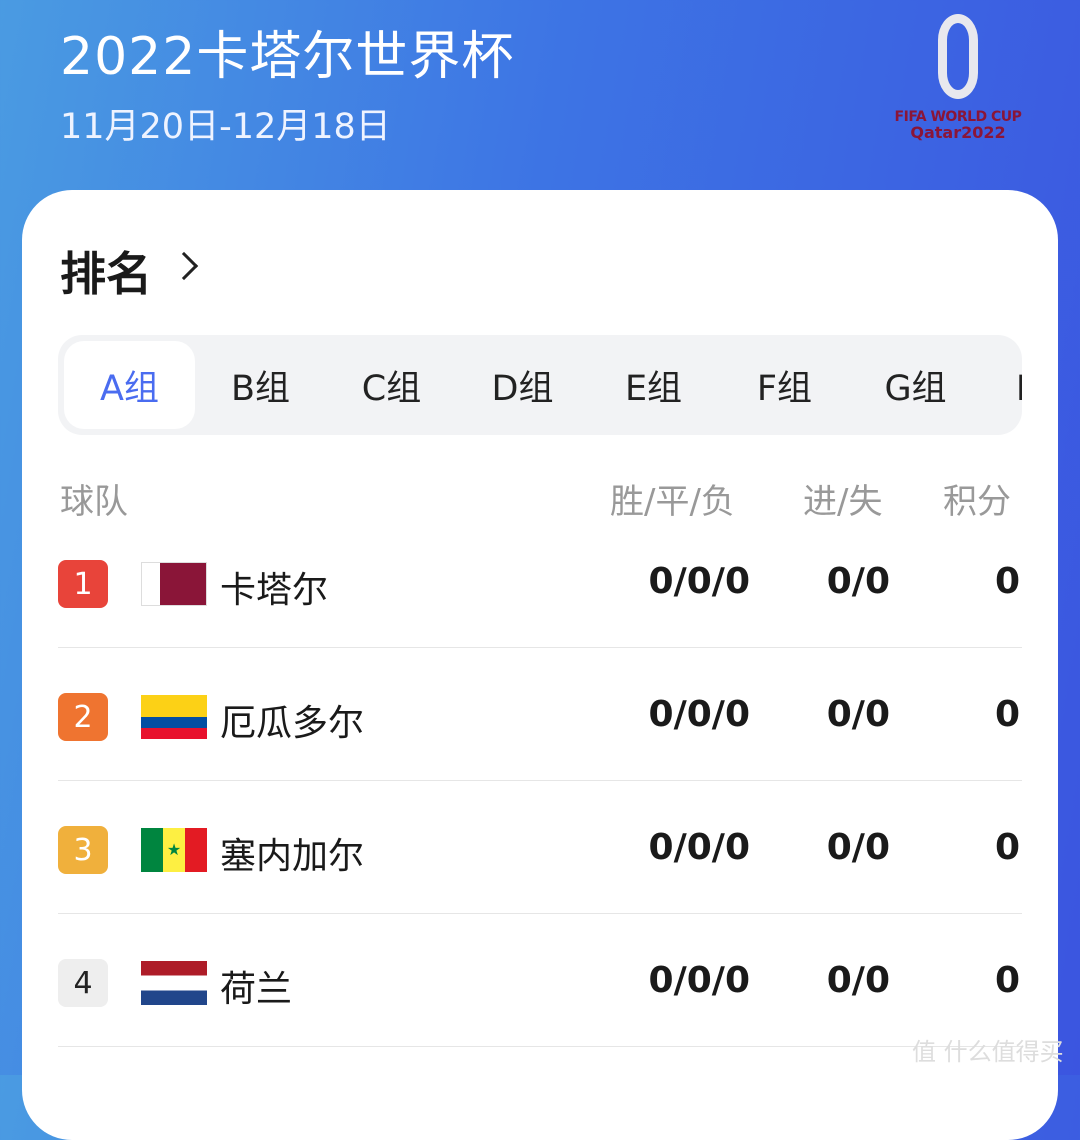  I want to click on table-row: 2 厄瓜多尔 0/0/0 0/0 0, so click(540, 714).